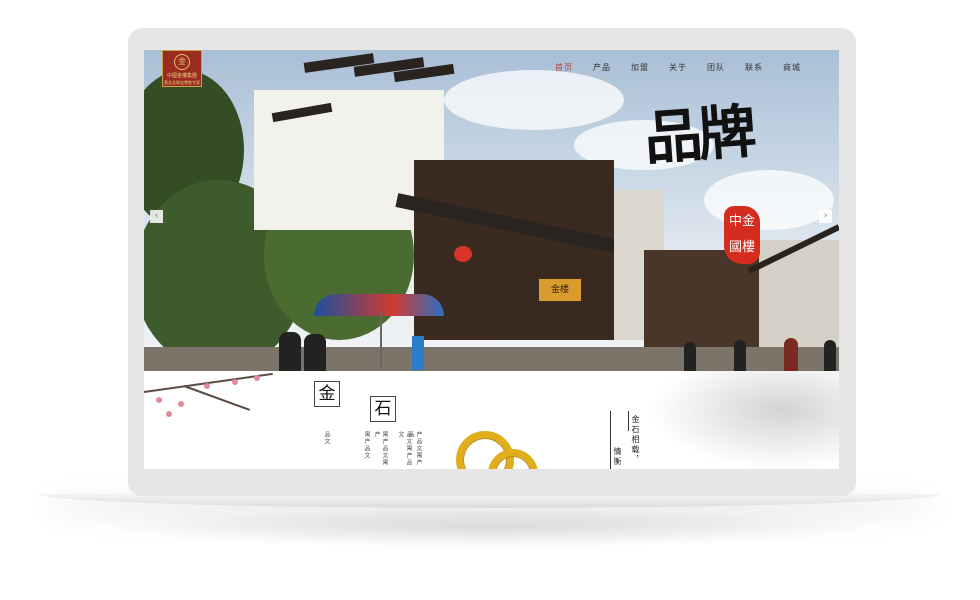 The width and height of the screenshot is (980, 600). Describe the element at coordinates (414, 448) in the screenshot. I see `intro-text: 产品文寓产品` at that location.